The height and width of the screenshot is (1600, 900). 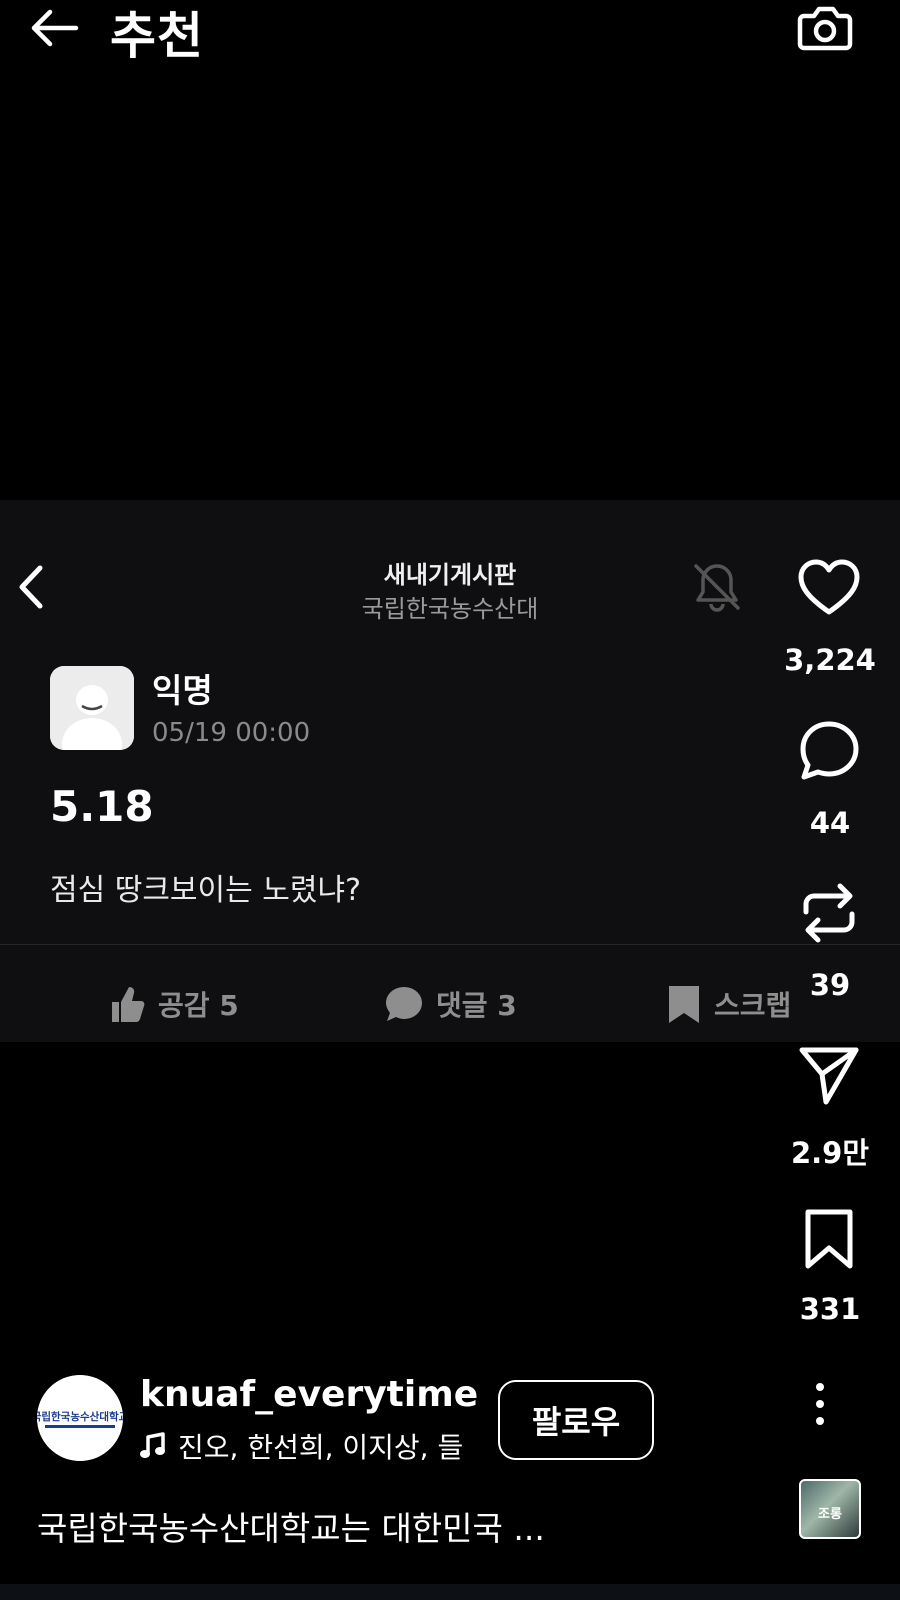 I want to click on comment-label: 댓글 3, so click(x=476, y=1005).